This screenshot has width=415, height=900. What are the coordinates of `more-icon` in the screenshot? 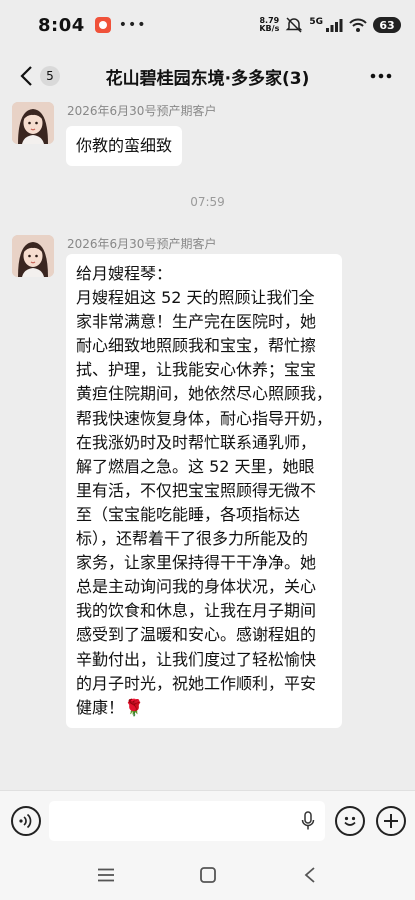 It's located at (381, 76).